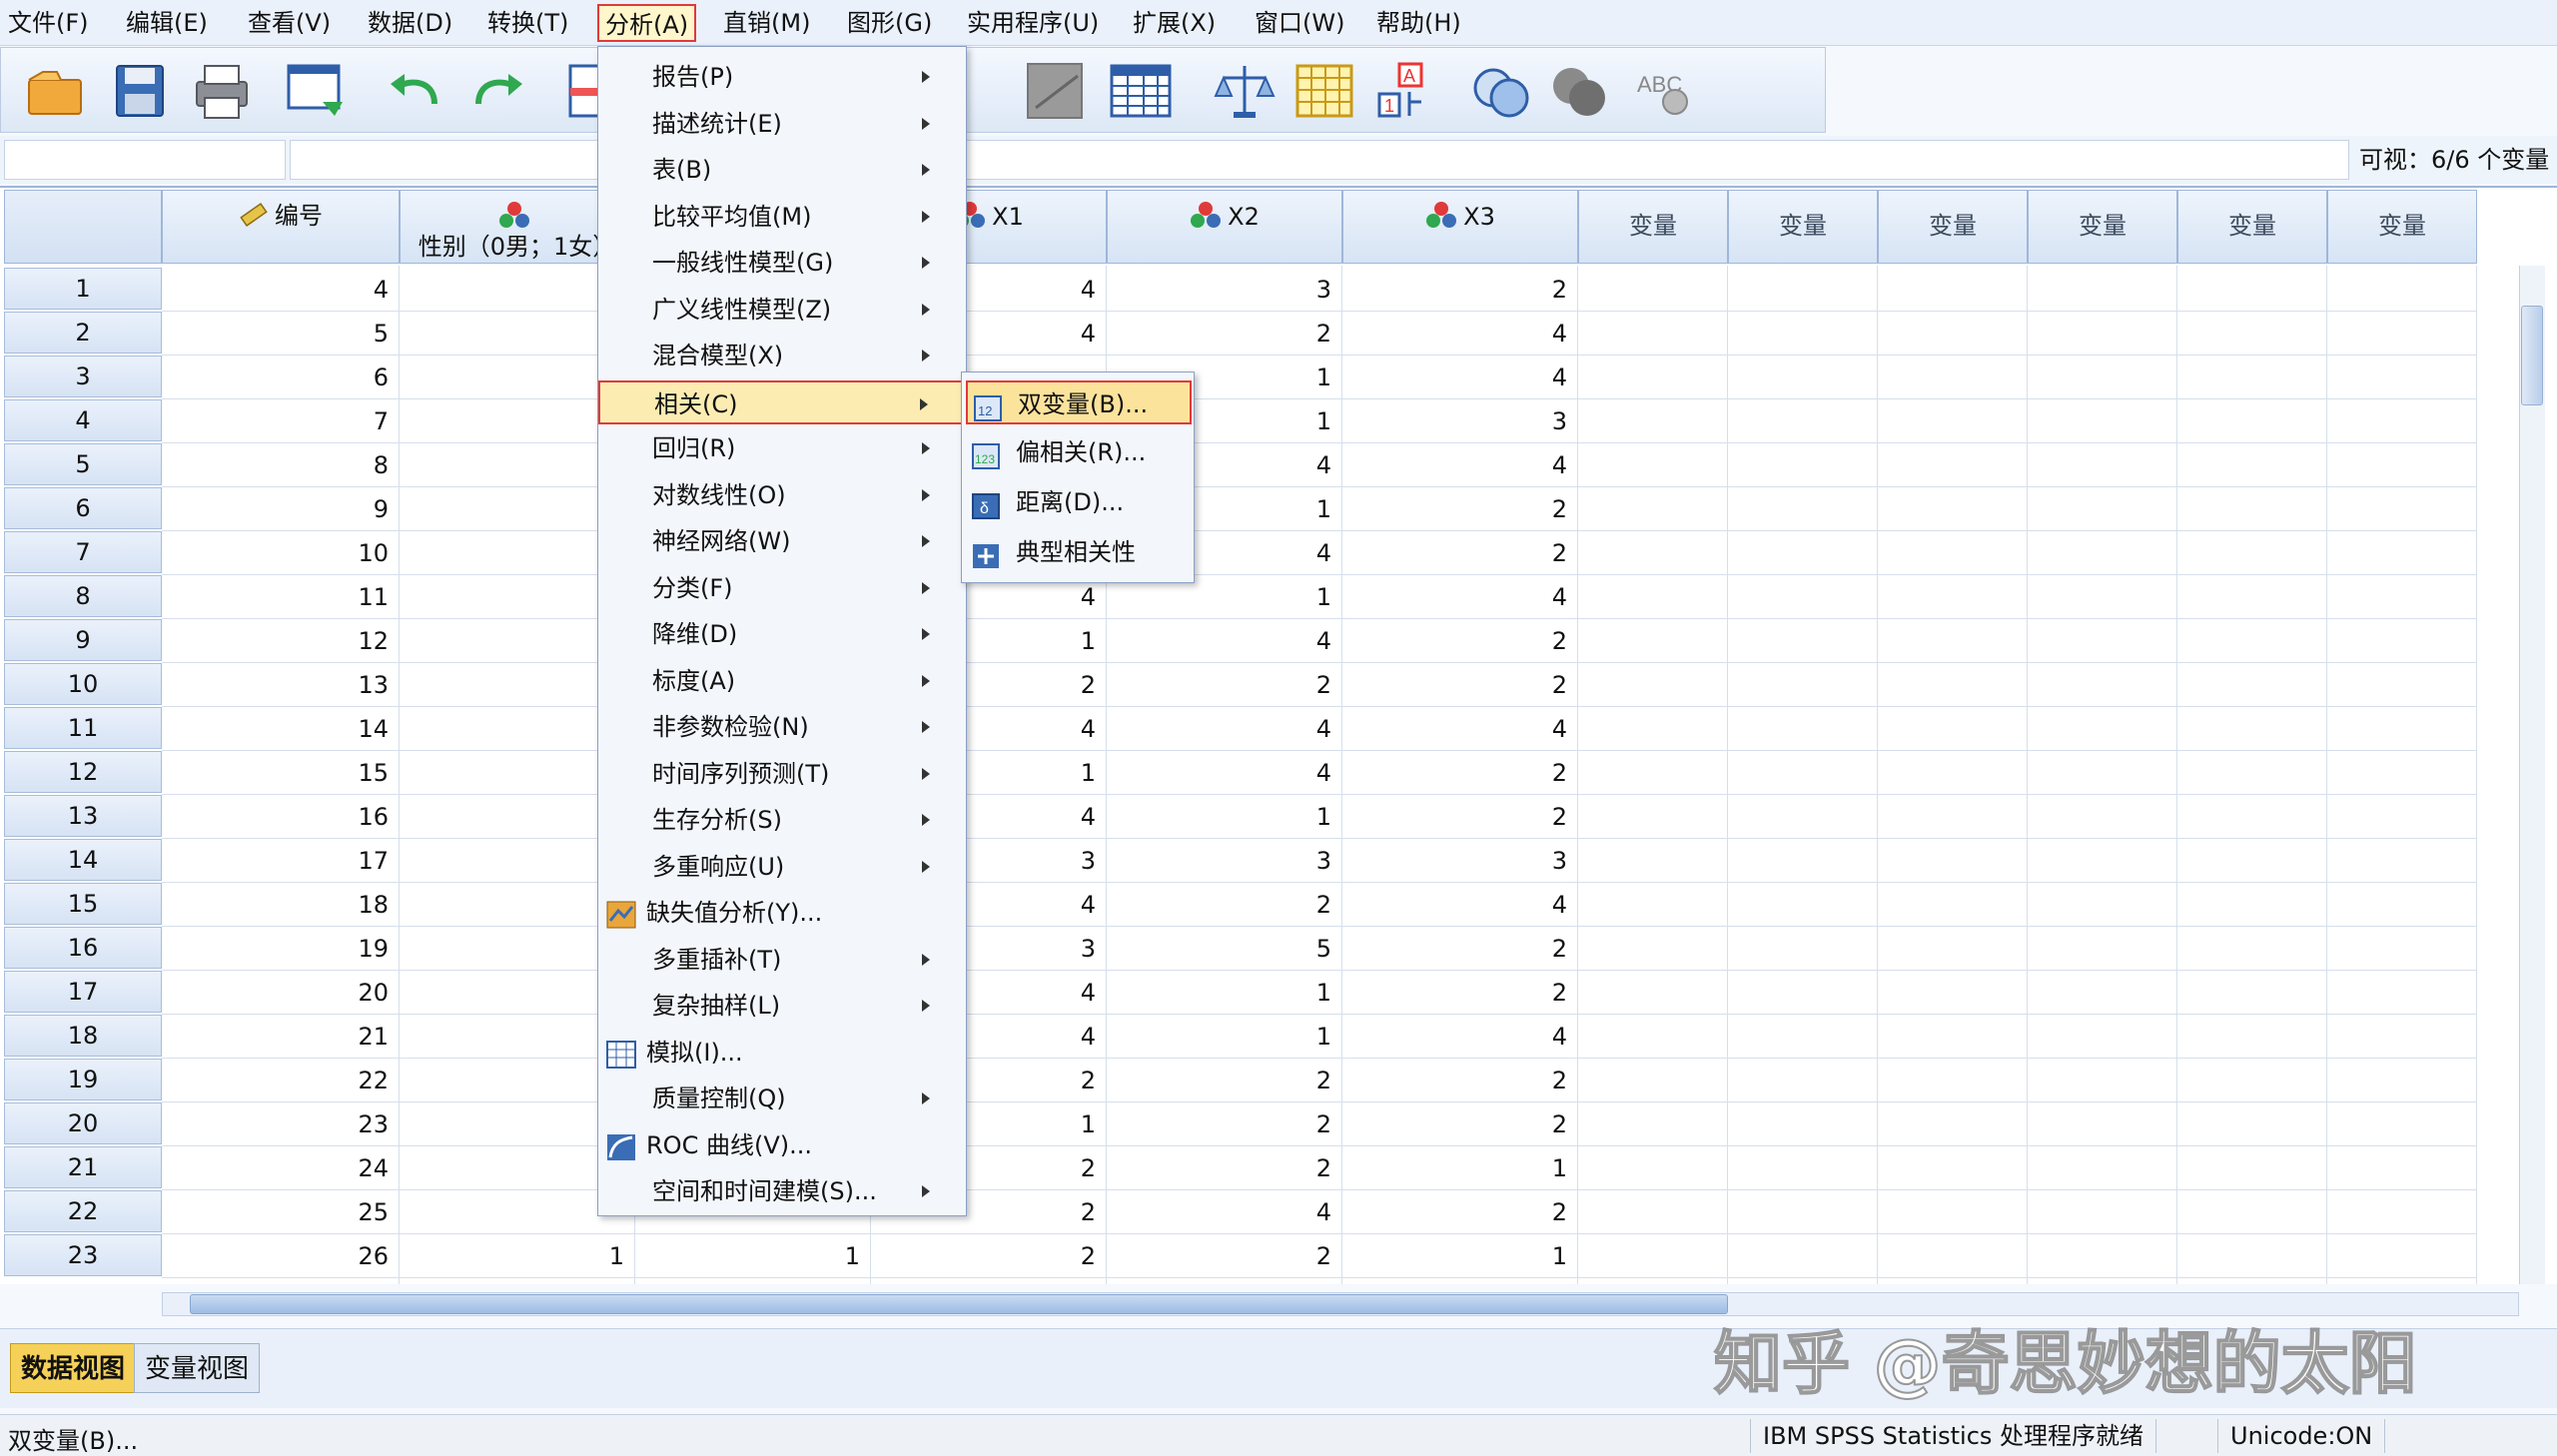  Describe the element at coordinates (281, 1168) in the screenshot. I see `data-cell: 24` at that location.